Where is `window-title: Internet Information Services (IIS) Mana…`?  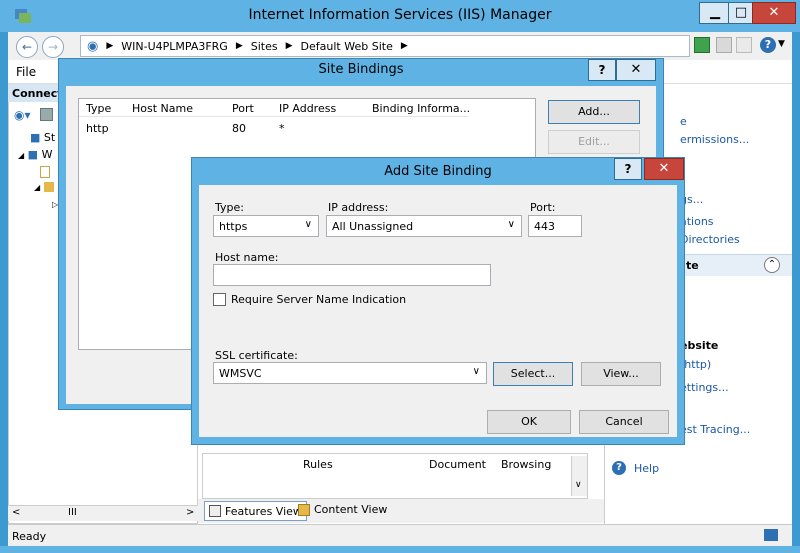
window-title: Internet Information Services (IIS) Mana… is located at coordinates (400, 15).